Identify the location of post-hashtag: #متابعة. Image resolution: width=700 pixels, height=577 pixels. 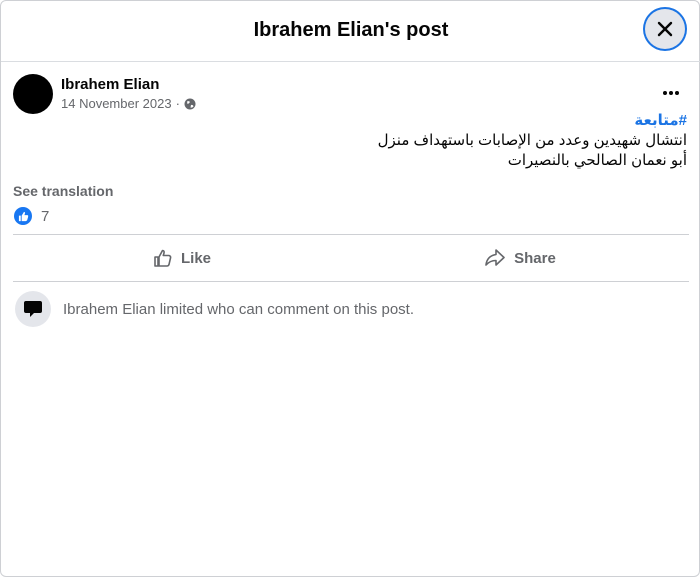
(660, 120).